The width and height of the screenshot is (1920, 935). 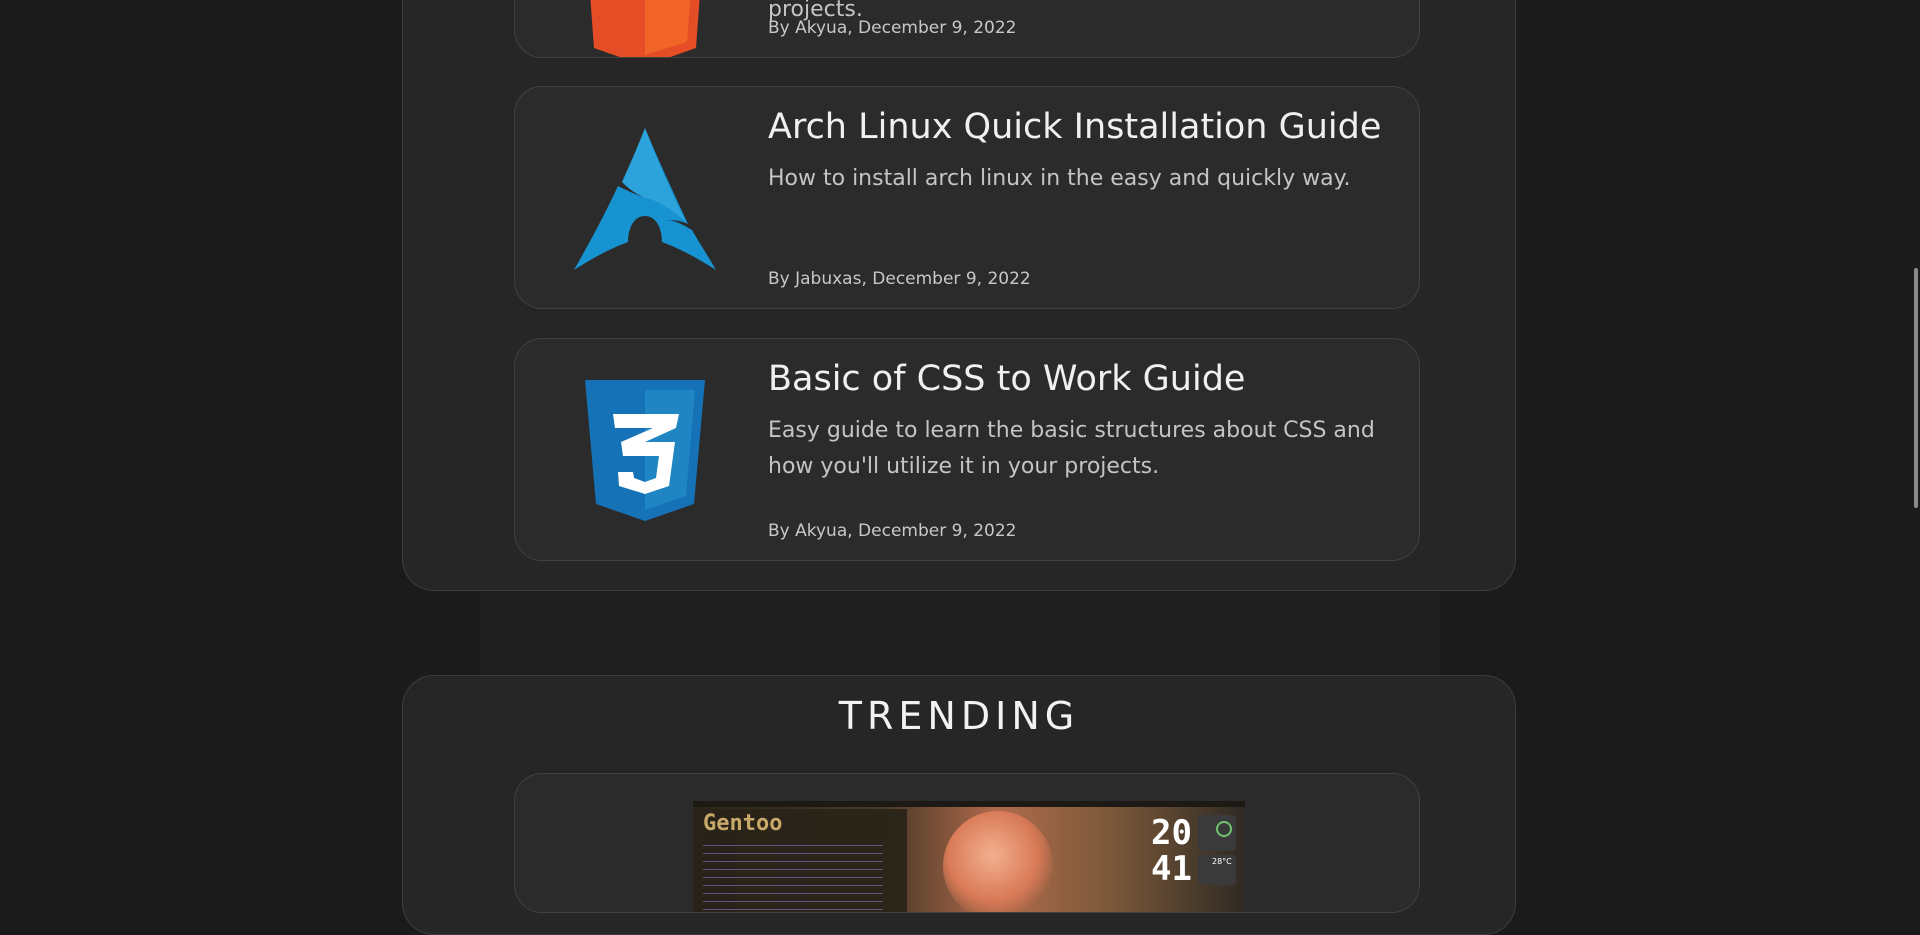 What do you see at coordinates (1224, 829) in the screenshot?
I see `gauge-ring` at bounding box center [1224, 829].